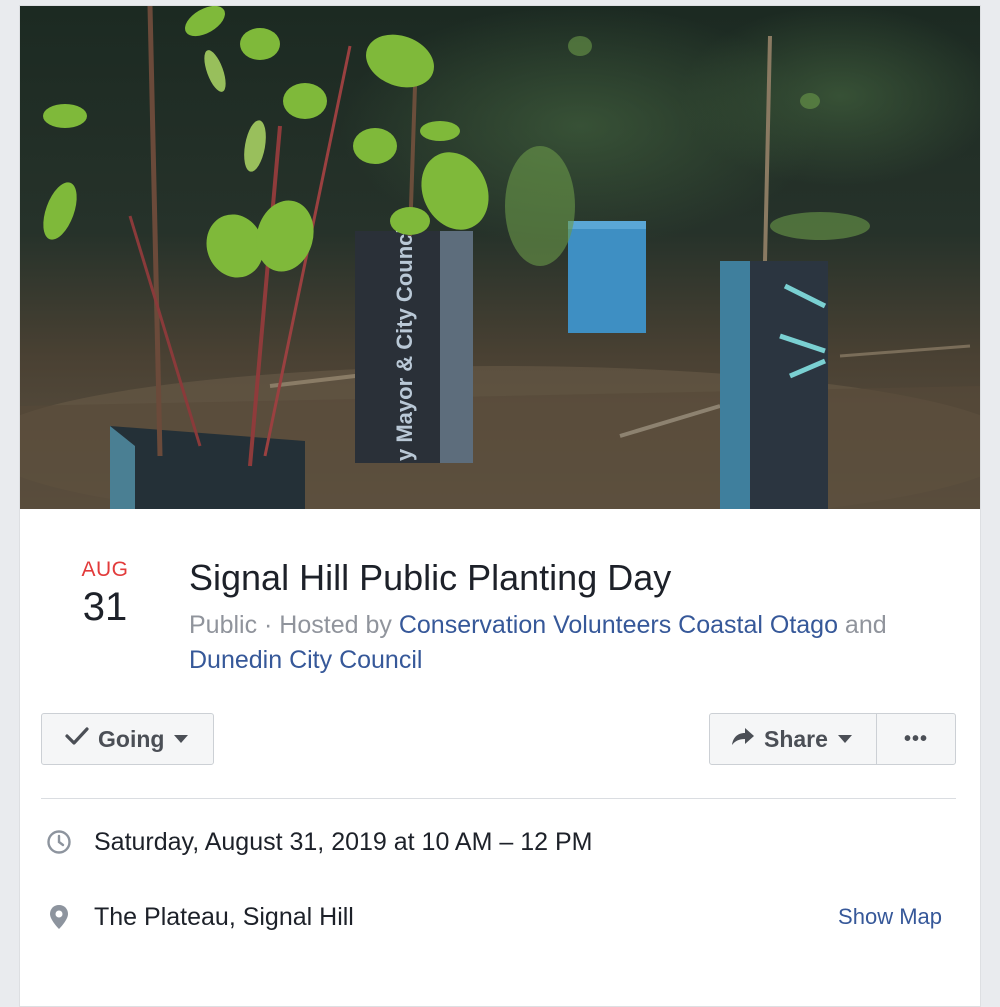 Image resolution: width=1000 pixels, height=1007 pixels. What do you see at coordinates (223, 625) in the screenshot?
I see `privacy-label: Public` at bounding box center [223, 625].